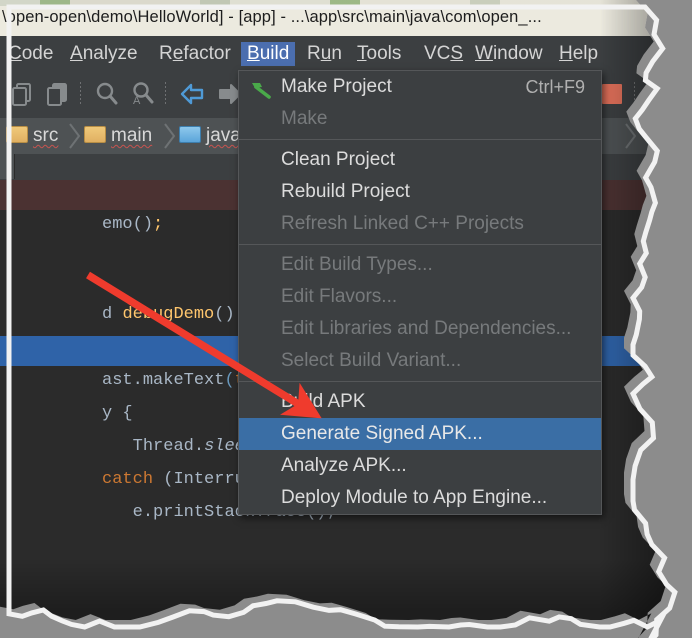 The width and height of the screenshot is (692, 638). I want to click on menu-bar-item-tools: Tools, so click(379, 54).